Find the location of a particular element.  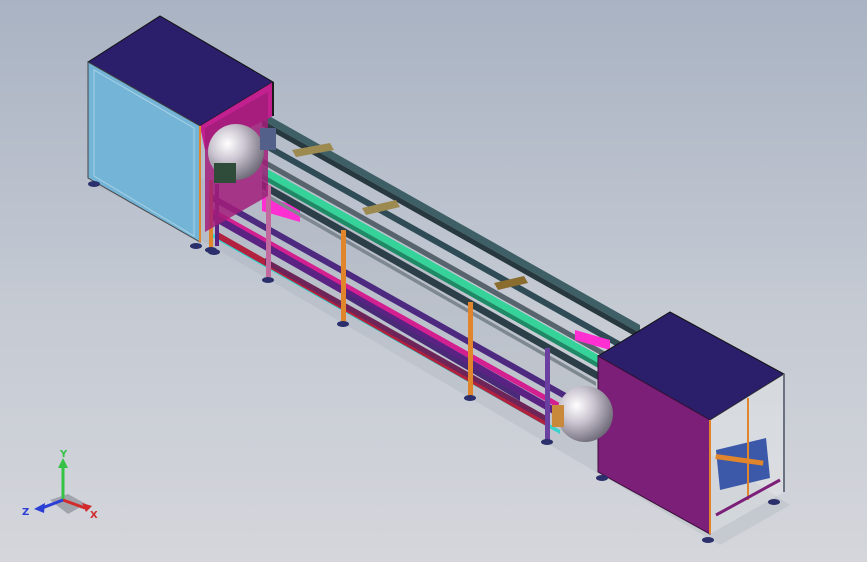

x-axis-label: X is located at coordinates (94, 515).